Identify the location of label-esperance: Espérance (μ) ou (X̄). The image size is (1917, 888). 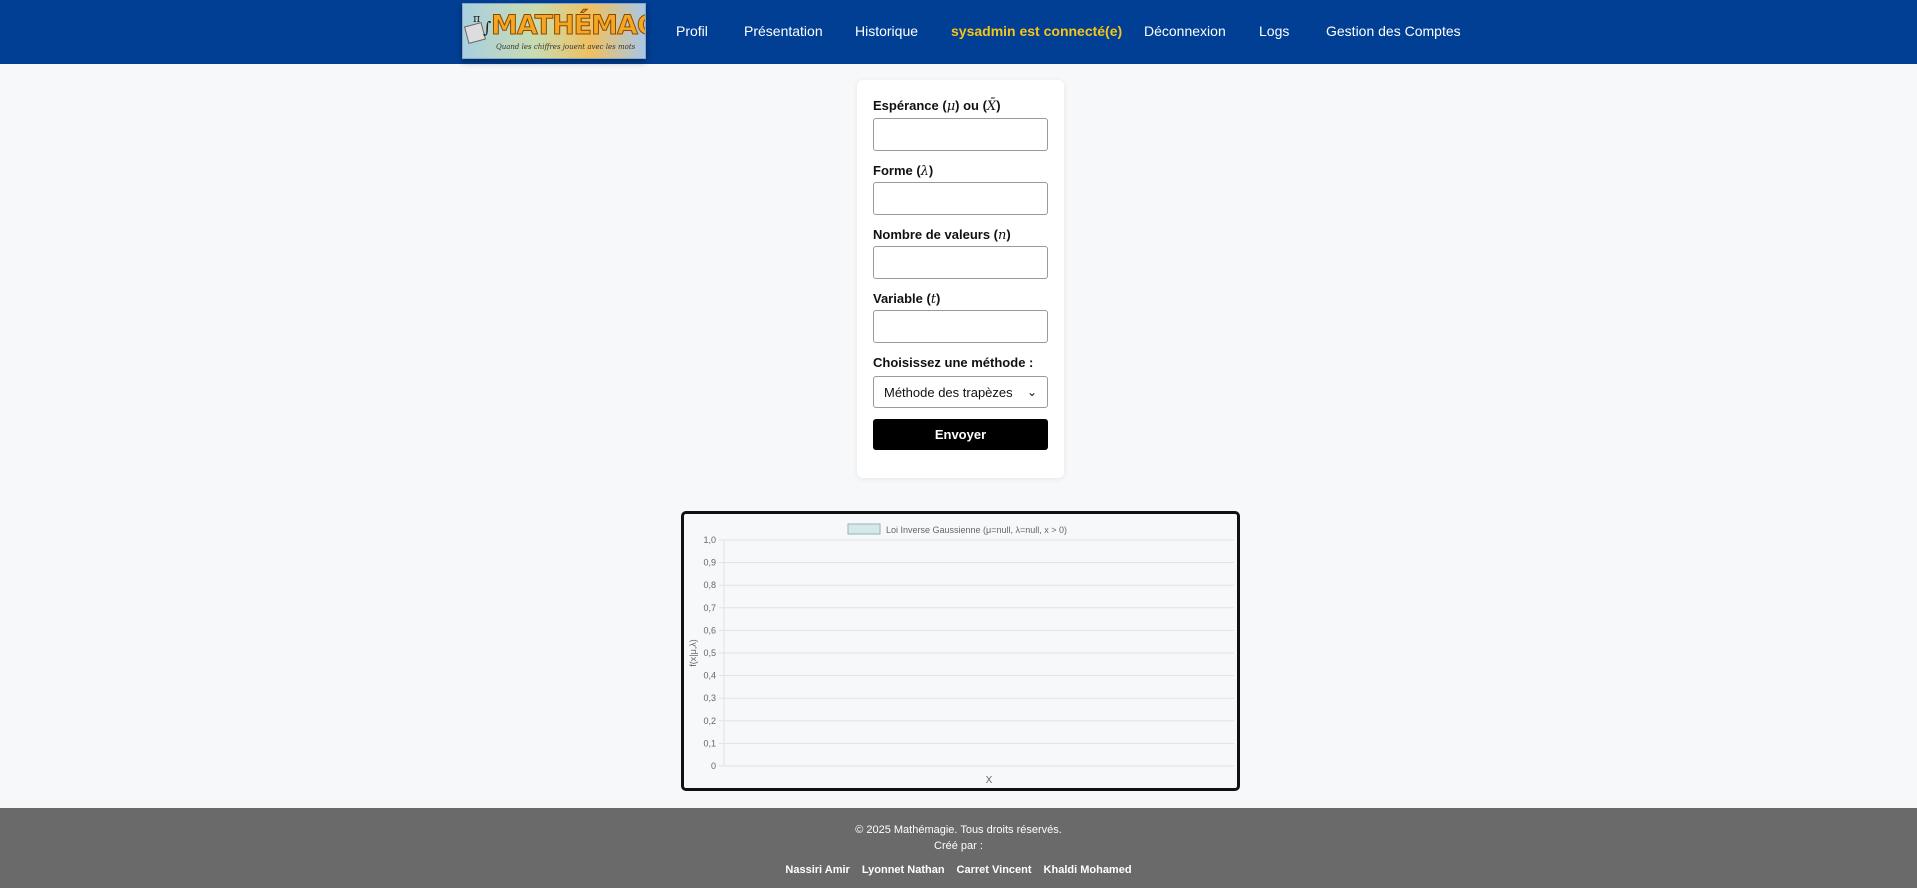
(937, 106).